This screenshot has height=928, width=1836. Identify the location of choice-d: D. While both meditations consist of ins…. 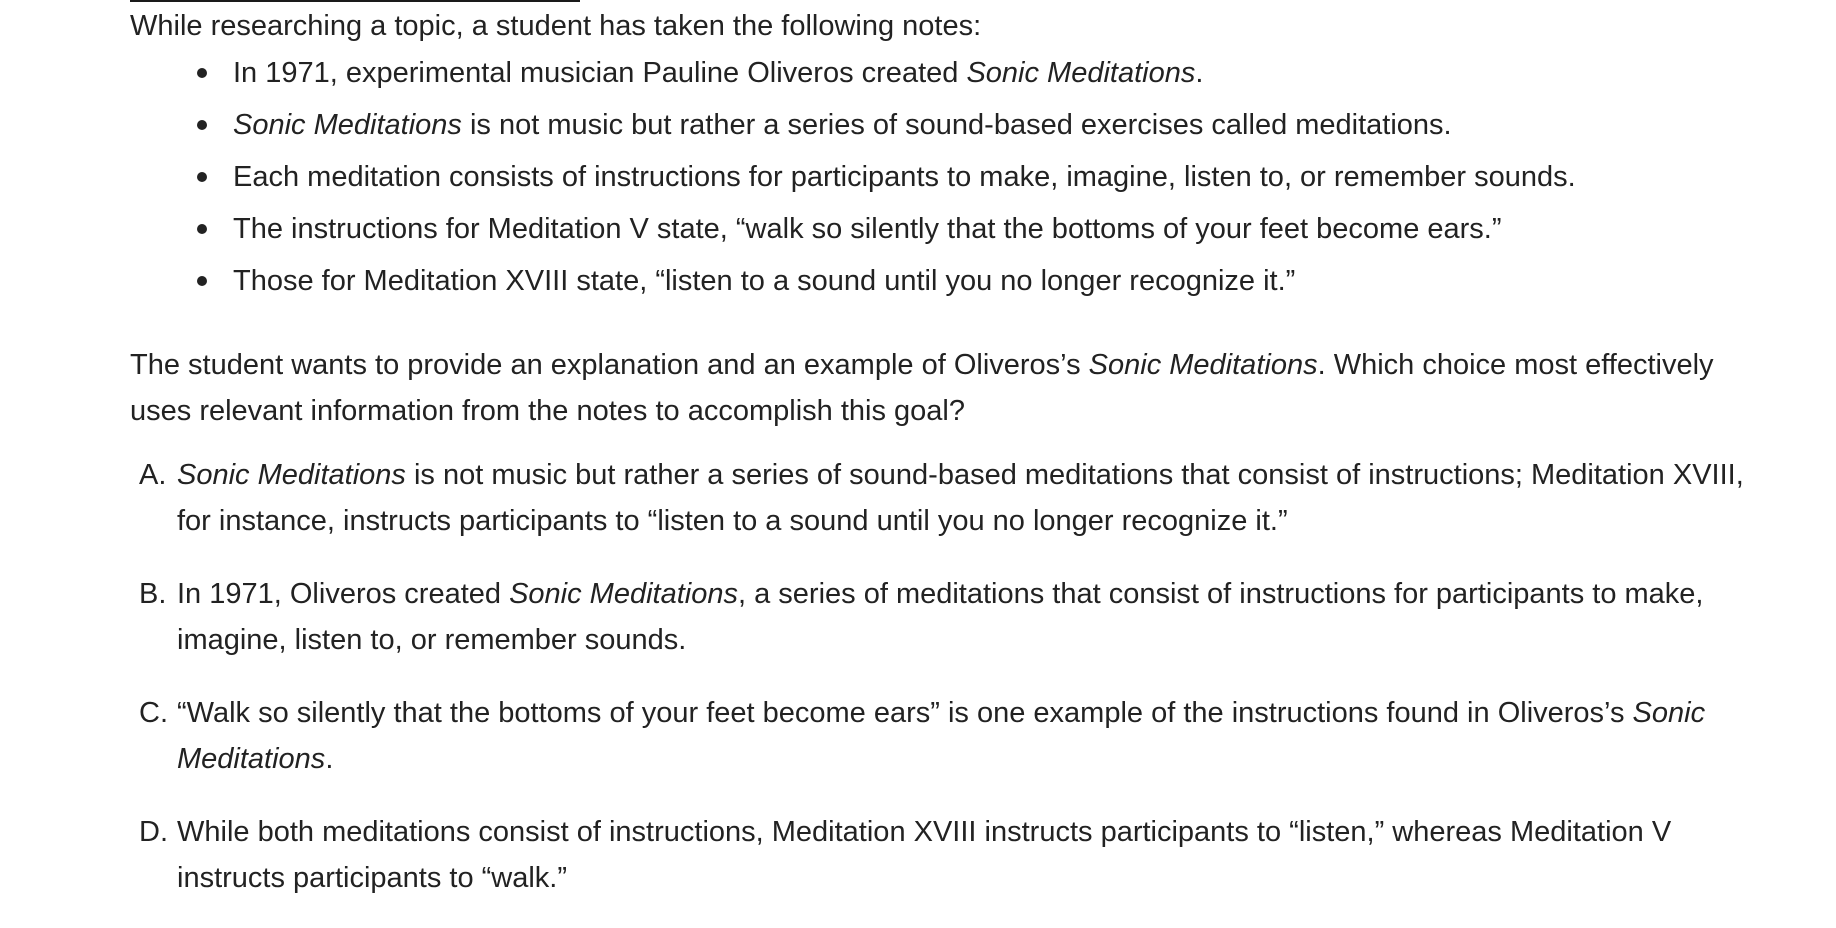
(950, 868).